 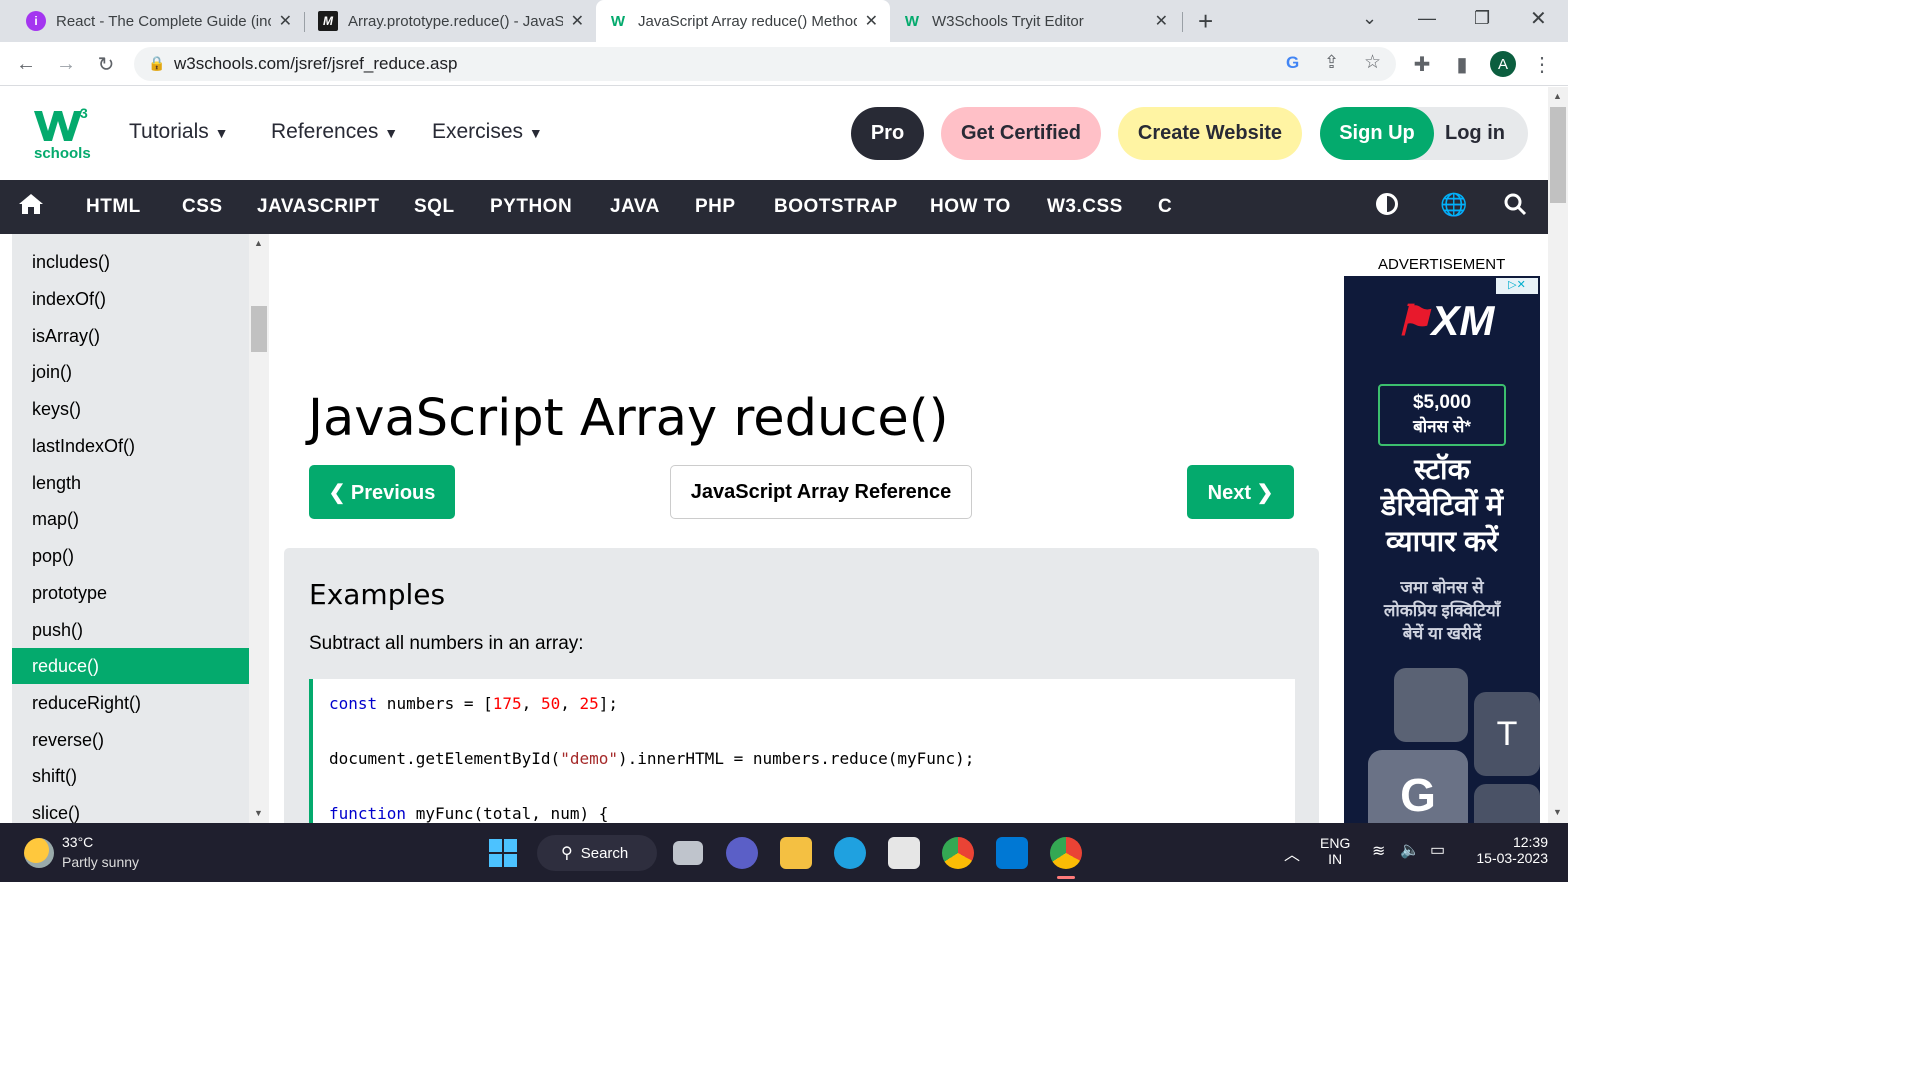 I want to click on tab-search-icon: ⌄, so click(x=1369, y=18).